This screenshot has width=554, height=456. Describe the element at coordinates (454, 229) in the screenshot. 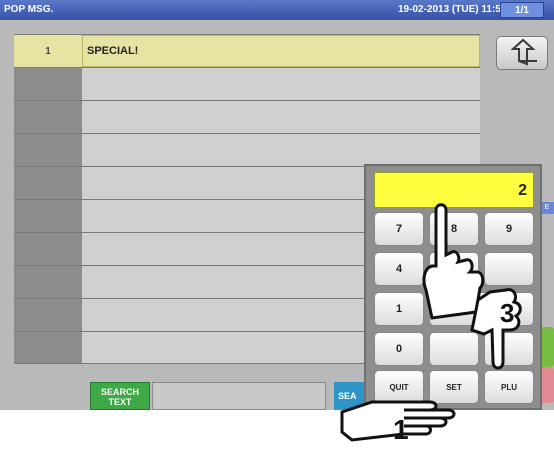

I see `key-8: 8` at that location.